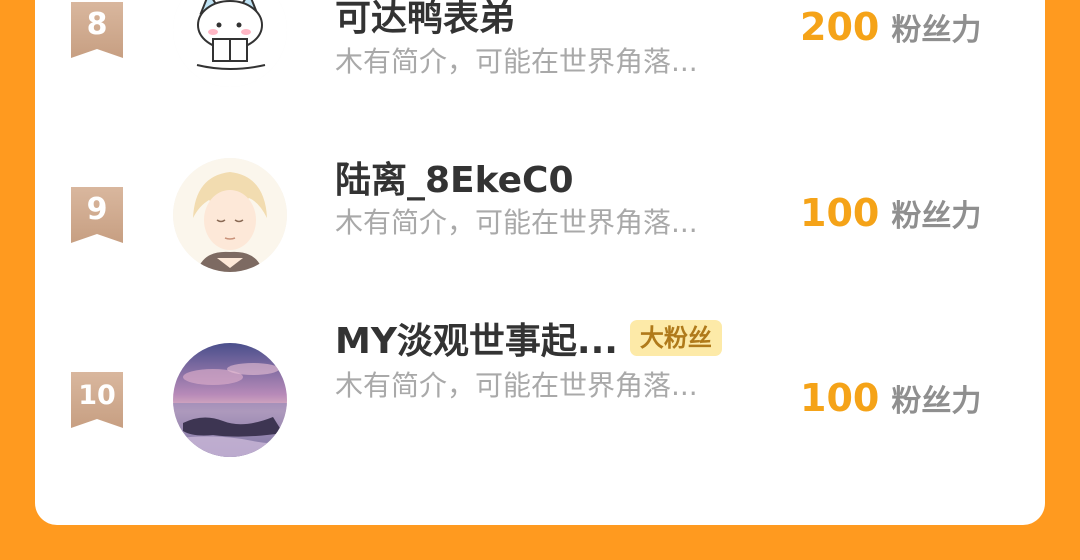 The height and width of the screenshot is (560, 1080). Describe the element at coordinates (675, 338) in the screenshot. I see `fan-level-badge: 大粉丝` at that location.